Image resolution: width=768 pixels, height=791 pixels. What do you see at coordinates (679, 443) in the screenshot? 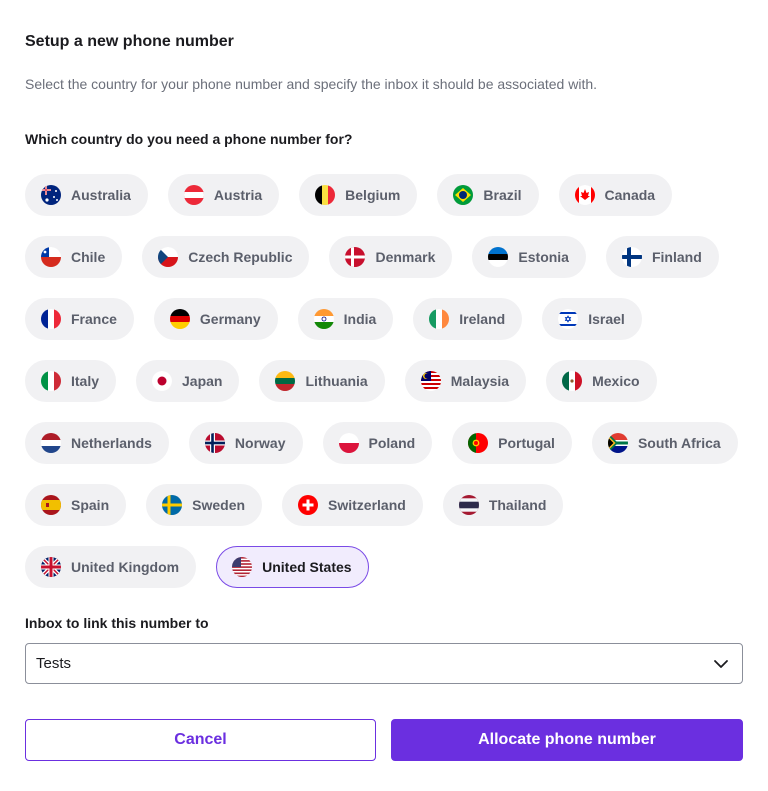
I see `country-label: South Africa` at bounding box center [679, 443].